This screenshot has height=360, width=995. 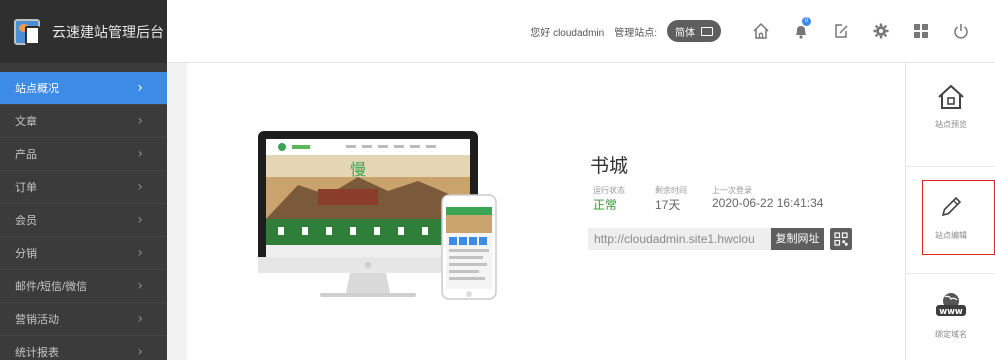 I want to click on qr-code-icon, so click(x=841, y=239).